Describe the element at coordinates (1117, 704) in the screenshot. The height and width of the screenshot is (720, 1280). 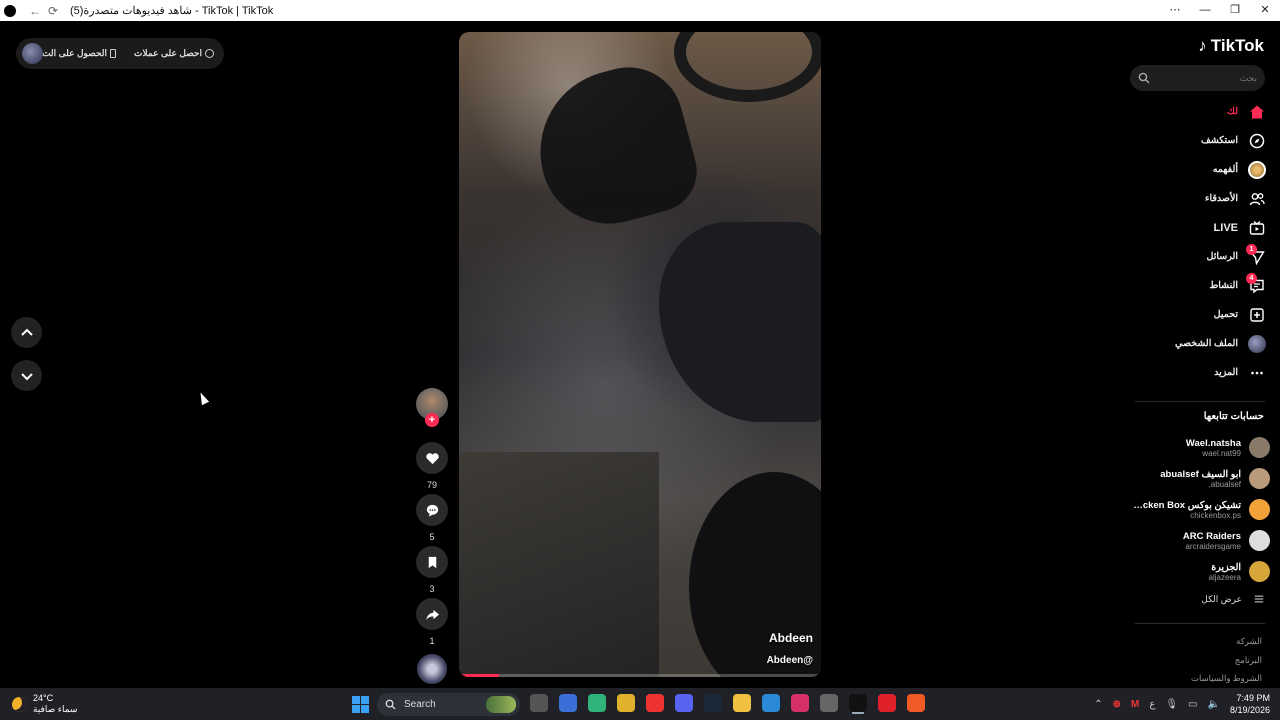
I see `tray-app-icon: ⊕` at that location.